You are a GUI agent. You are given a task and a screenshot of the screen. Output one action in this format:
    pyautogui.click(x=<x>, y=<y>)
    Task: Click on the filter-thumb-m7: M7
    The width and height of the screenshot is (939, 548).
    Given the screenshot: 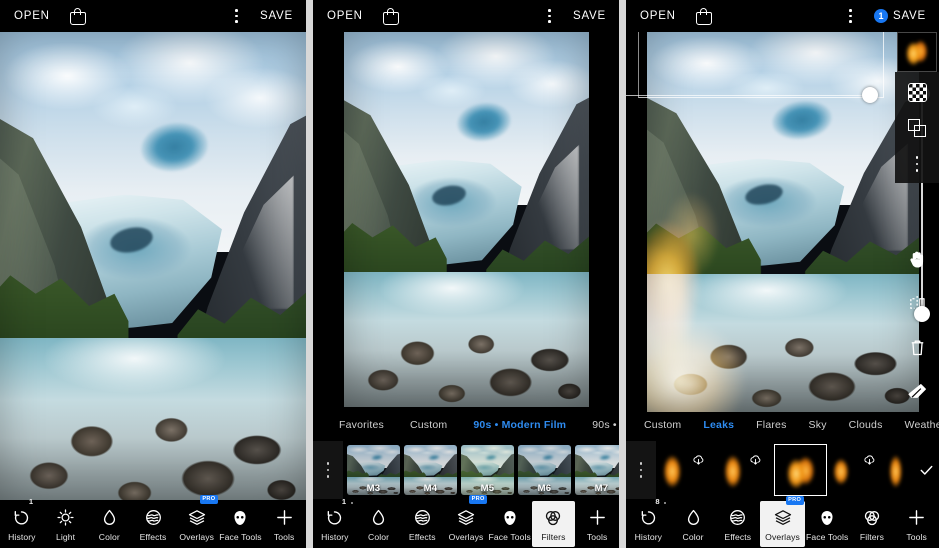 What is the action you would take?
    pyautogui.click(x=597, y=470)
    